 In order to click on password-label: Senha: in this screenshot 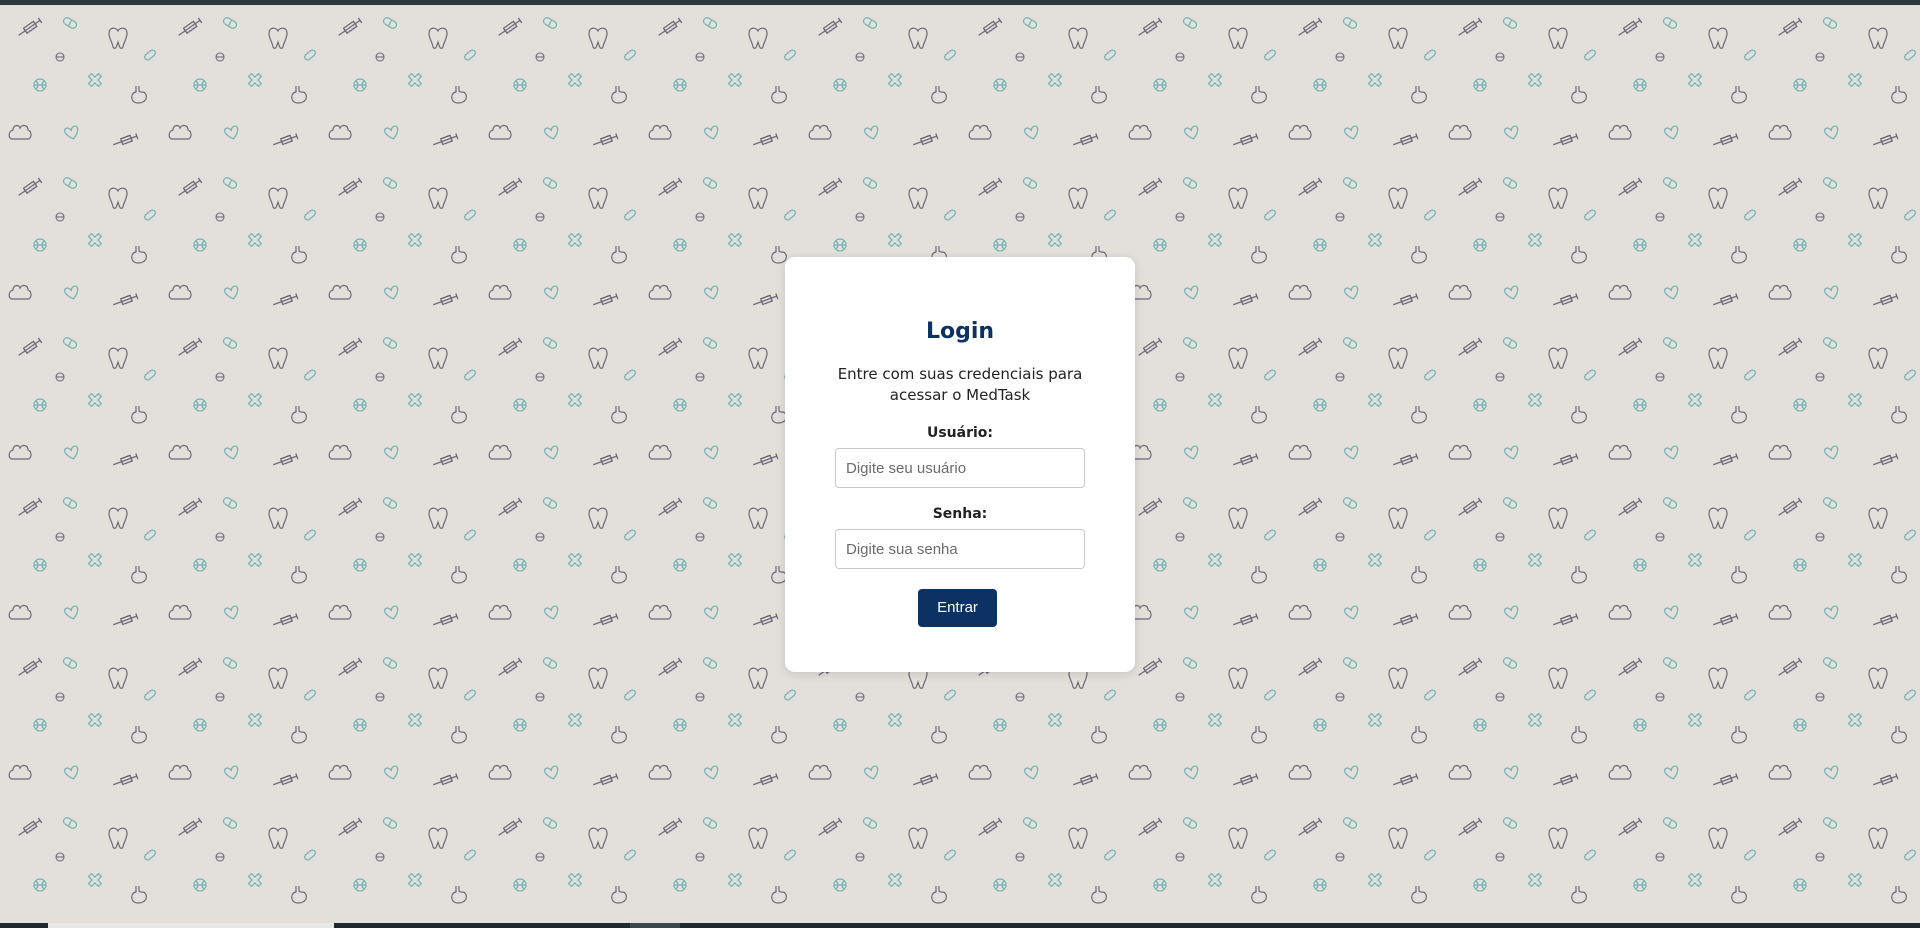, I will do `click(960, 514)`.